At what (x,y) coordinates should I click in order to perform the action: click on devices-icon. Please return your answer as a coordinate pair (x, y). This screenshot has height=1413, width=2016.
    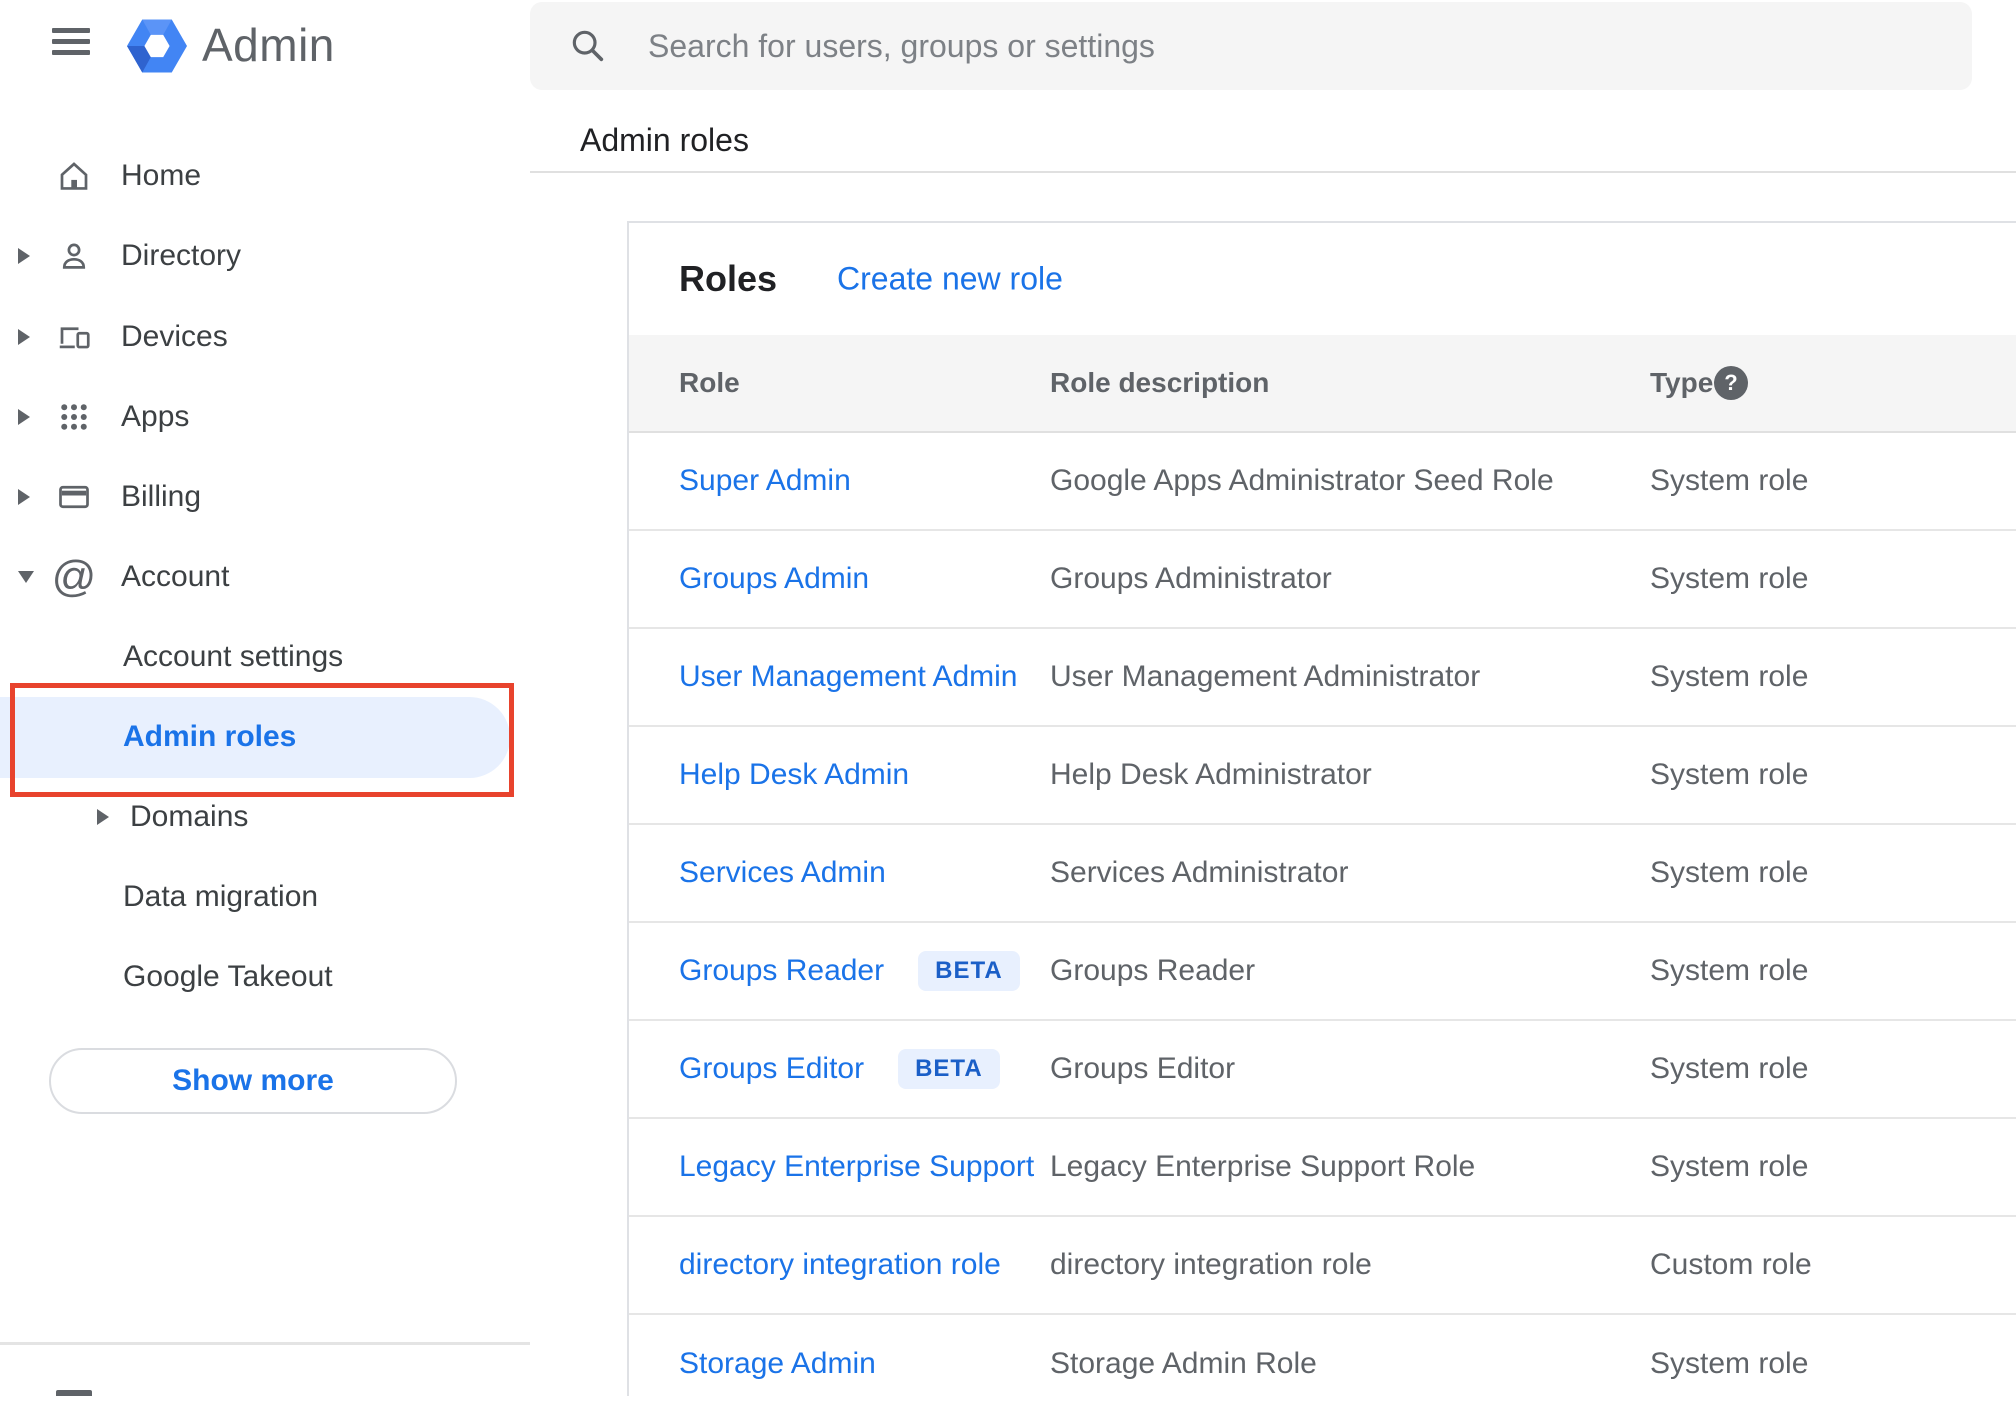
    Looking at the image, I should click on (74, 337).